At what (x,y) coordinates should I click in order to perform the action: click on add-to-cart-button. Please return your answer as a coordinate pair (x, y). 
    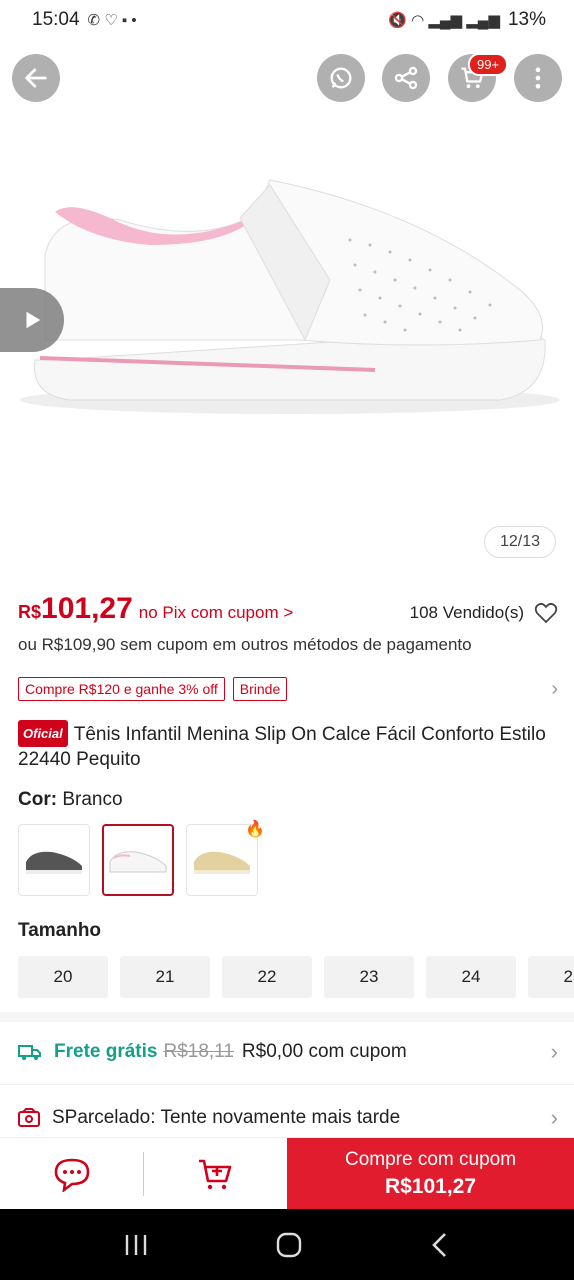
    Looking at the image, I should click on (215, 1174).